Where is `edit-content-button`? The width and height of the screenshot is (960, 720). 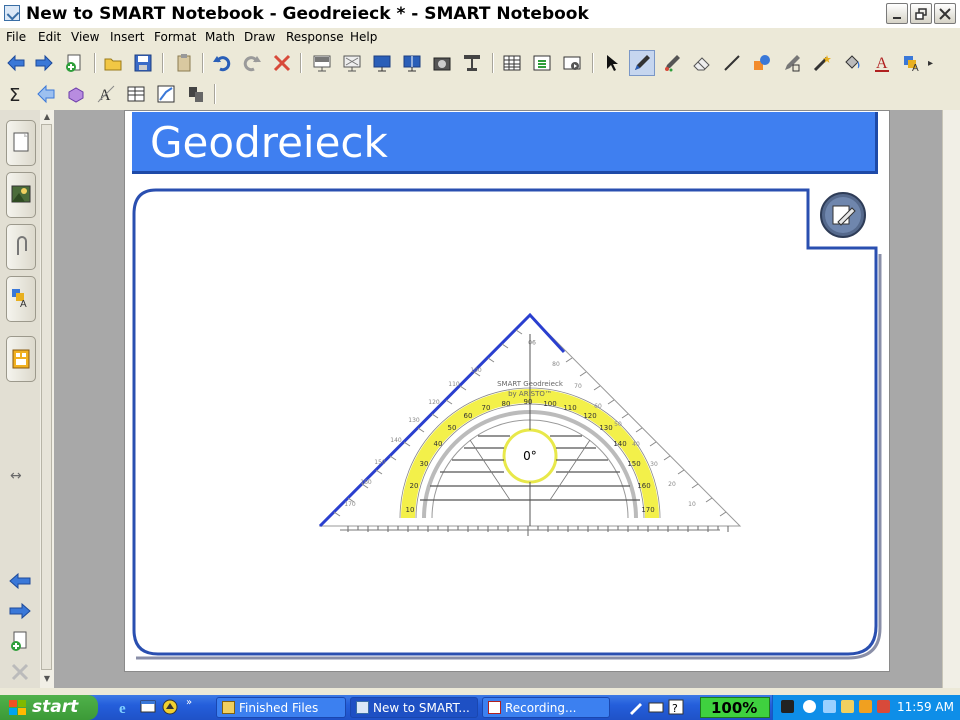
edit-content-button is located at coordinates (843, 215).